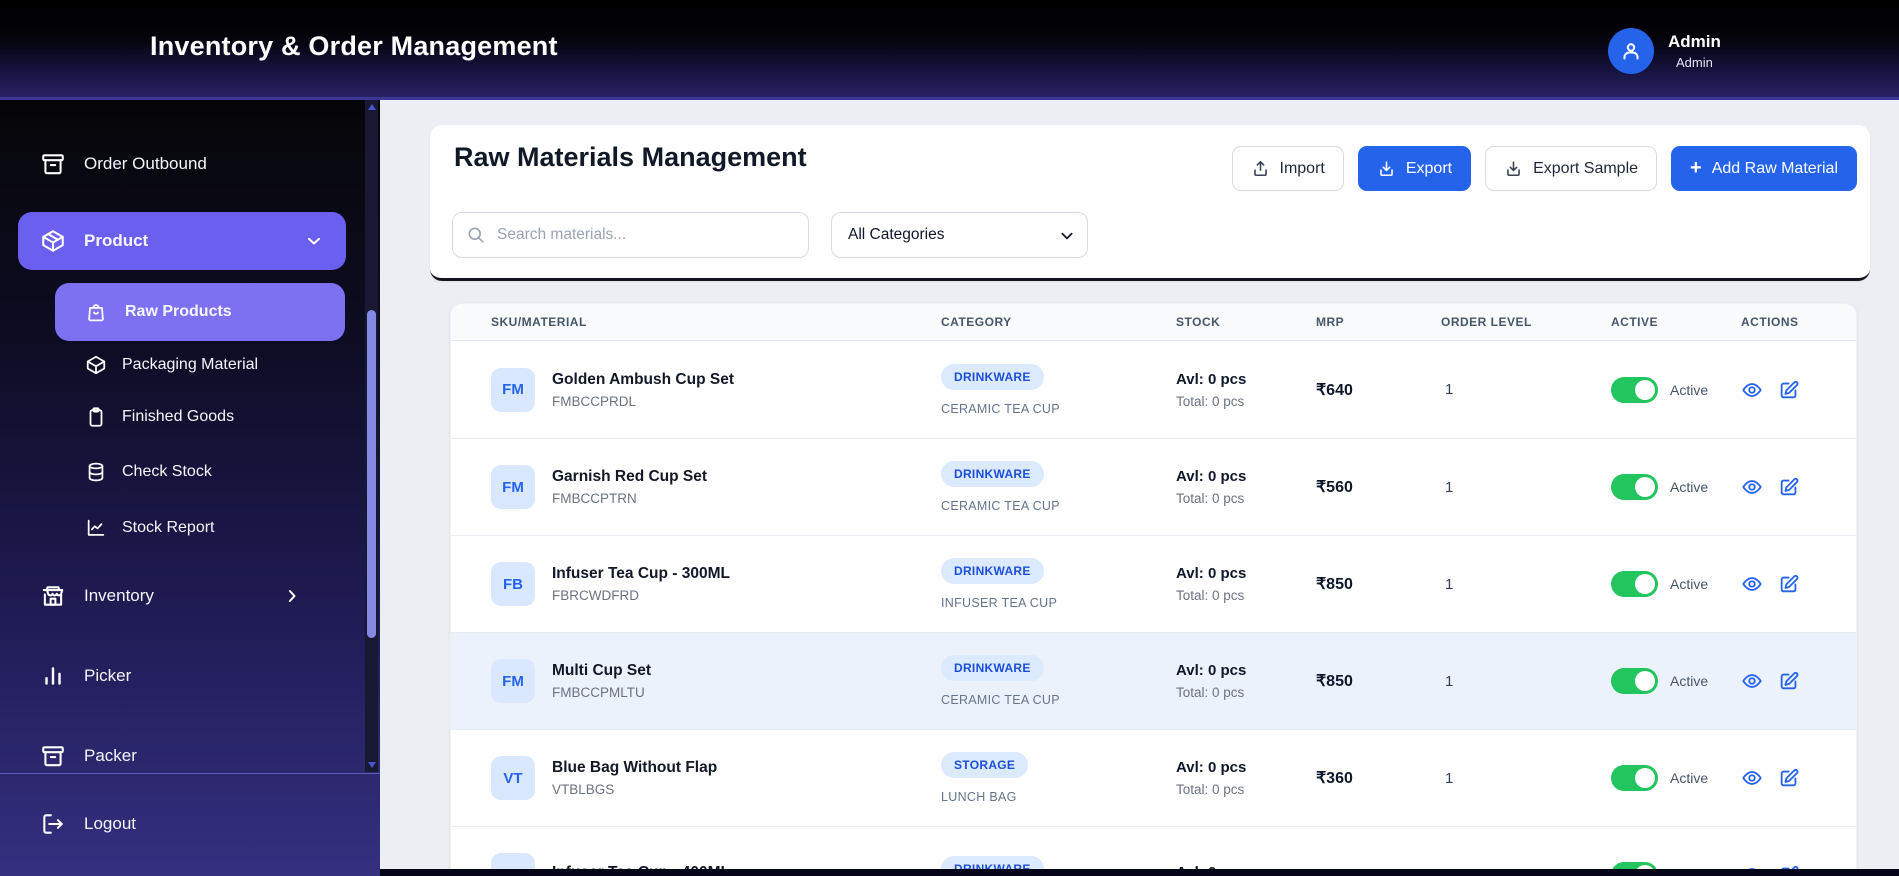  What do you see at coordinates (110, 823) in the screenshot?
I see `sidebar-item-label: Logout` at bounding box center [110, 823].